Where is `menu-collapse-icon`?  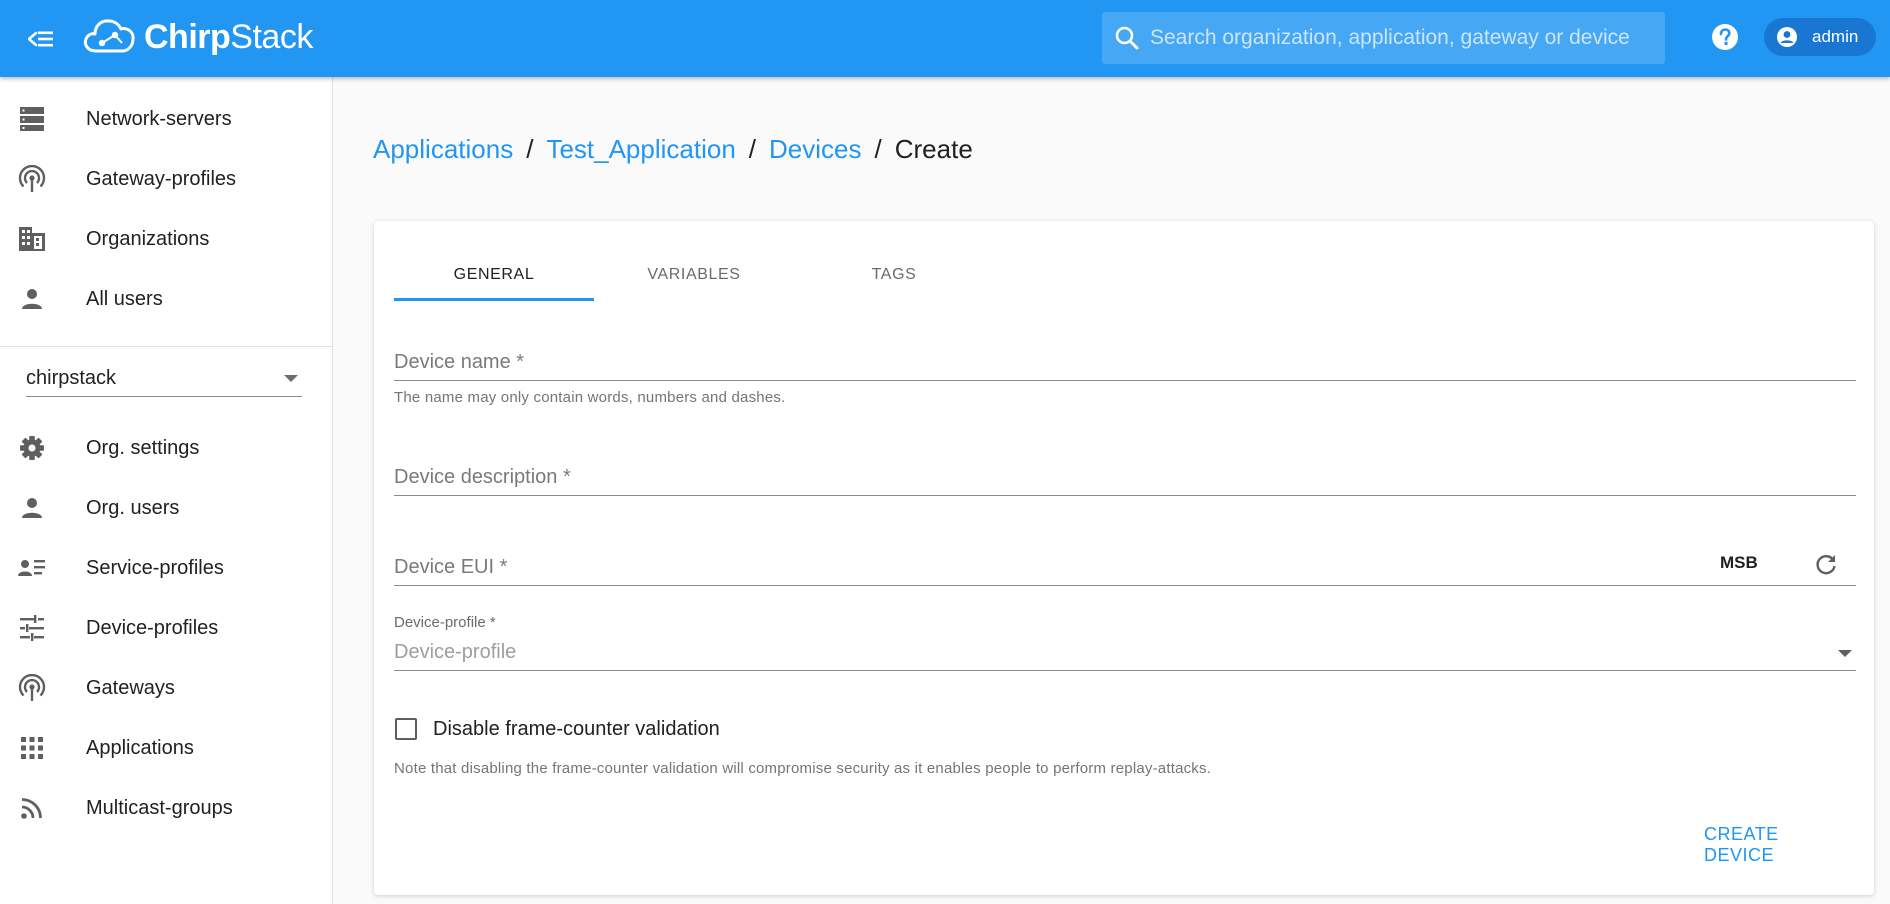
menu-collapse-icon is located at coordinates (41, 39).